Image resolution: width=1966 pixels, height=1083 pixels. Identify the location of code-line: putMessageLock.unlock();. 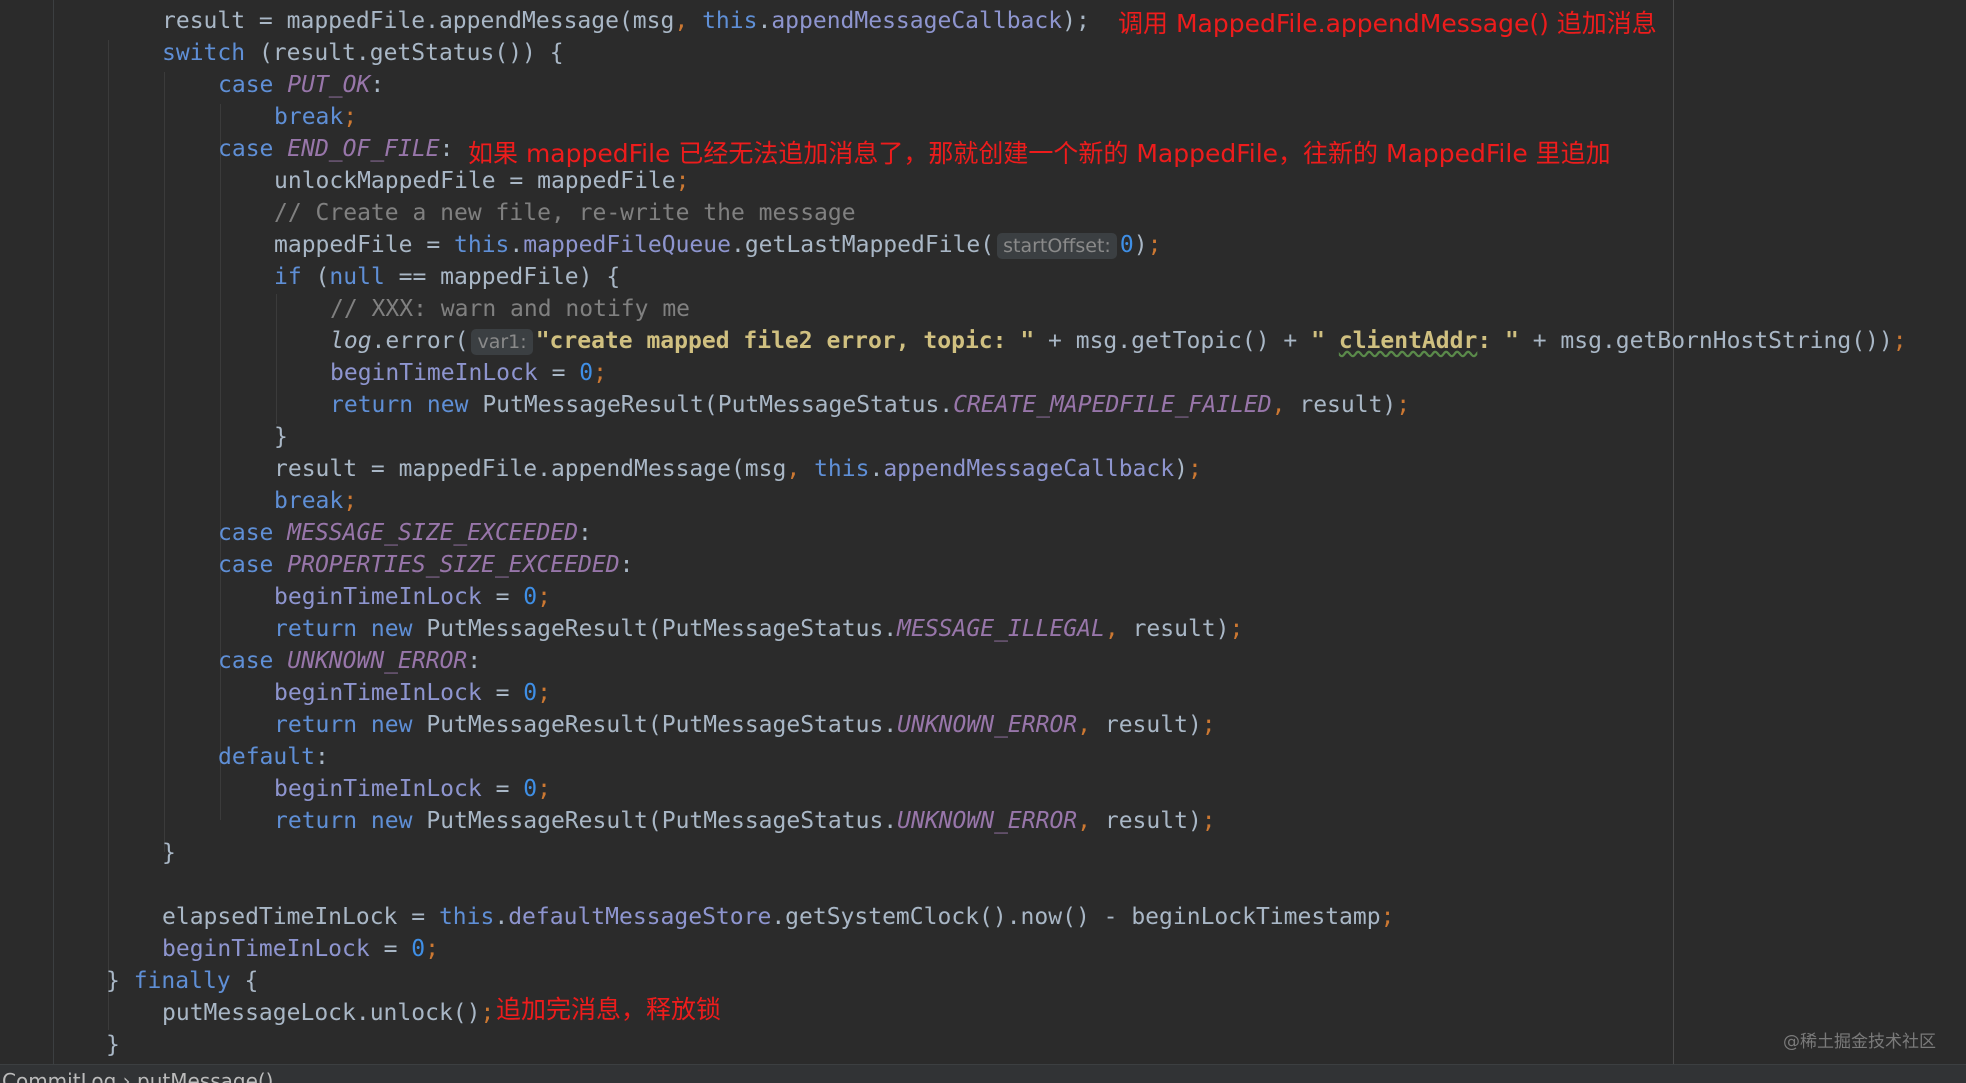
(328, 1013).